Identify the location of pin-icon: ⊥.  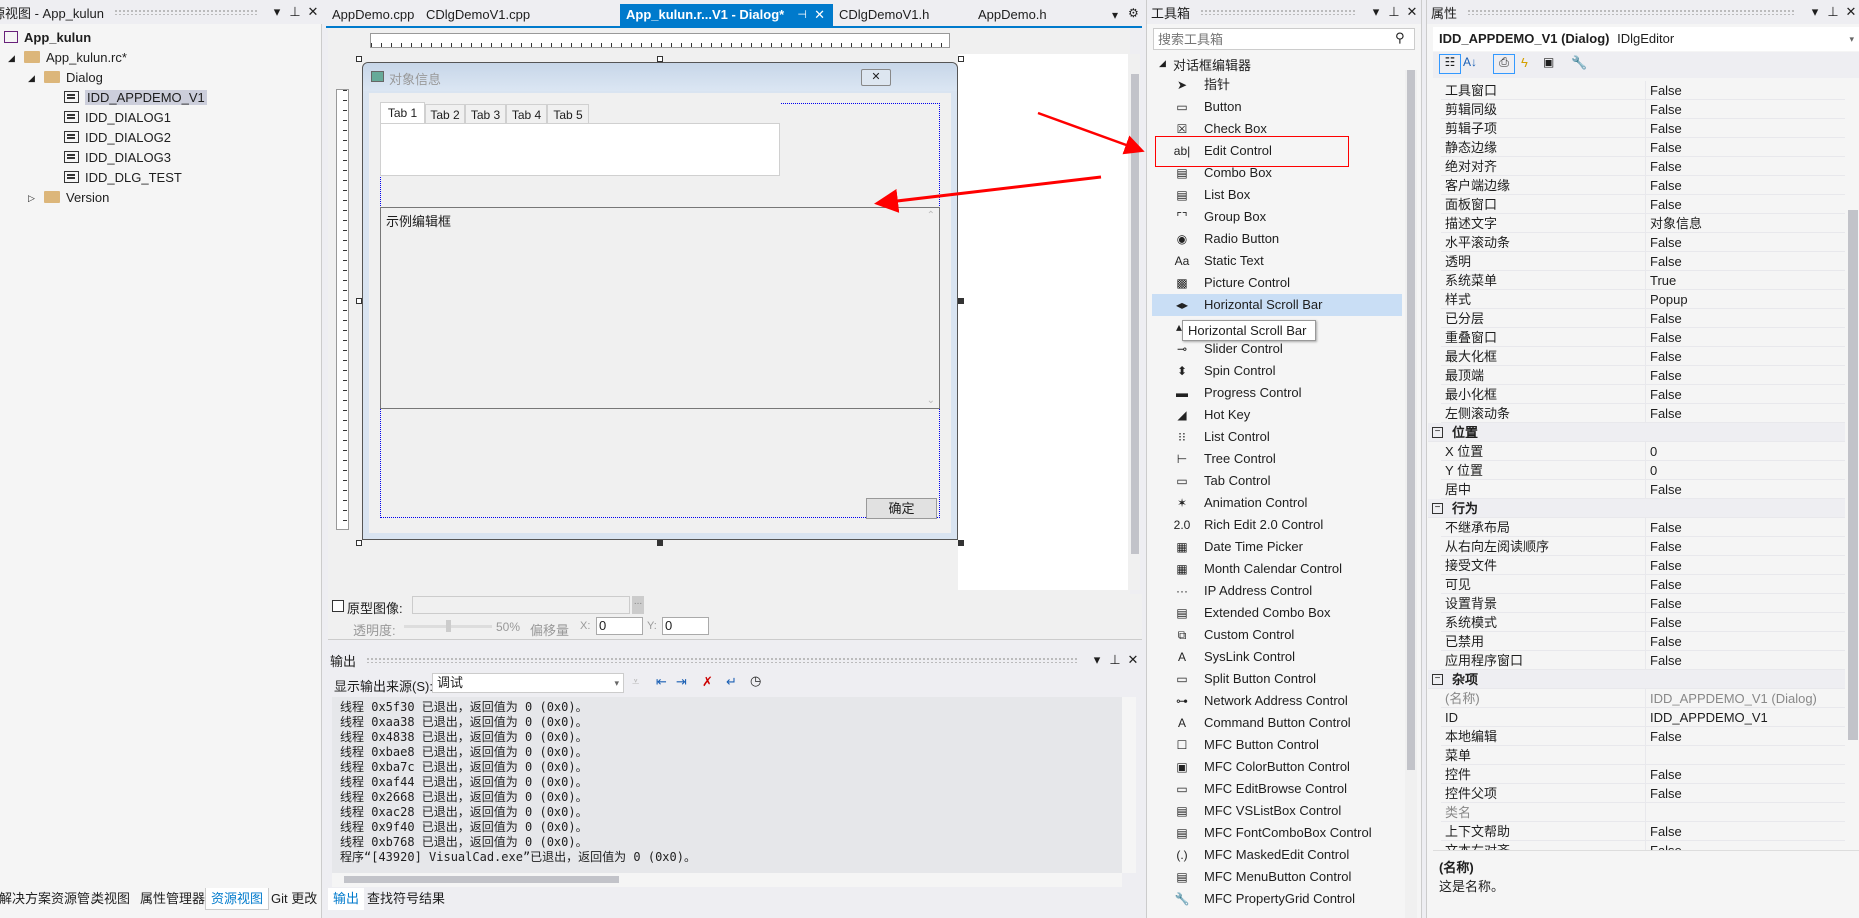
(1394, 12).